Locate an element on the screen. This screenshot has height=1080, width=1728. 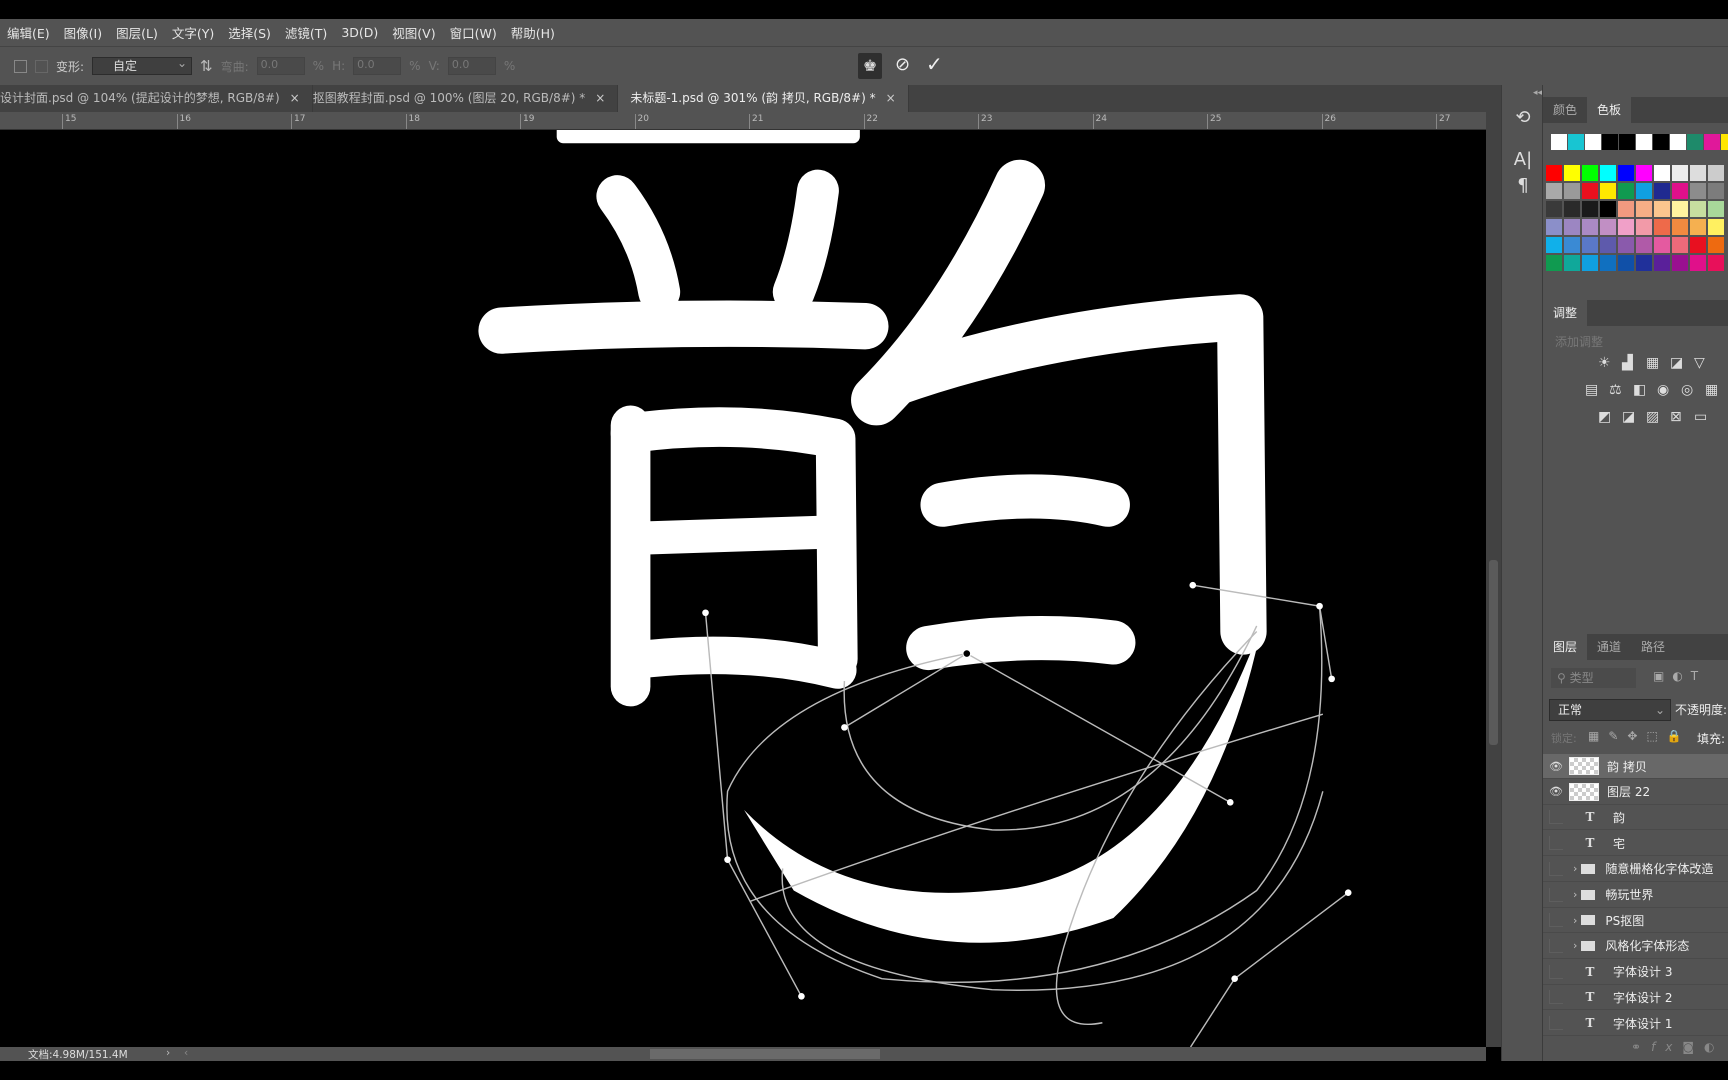
menu-item: 图层(L) is located at coordinates (137, 32).